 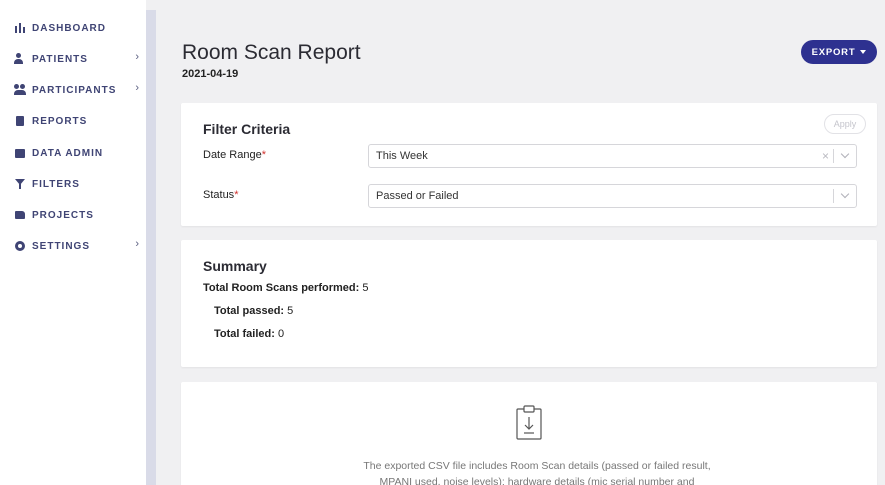 I want to click on sidebar-item-dashboard: DASHBOARD, so click(x=79, y=28).